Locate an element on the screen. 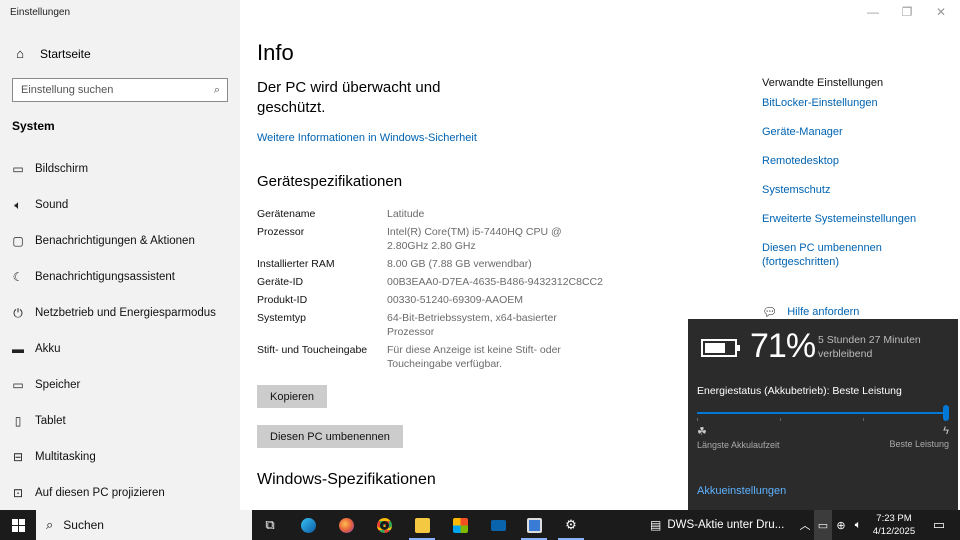  sidebar-item-netzbetrieb: ⏻ Netzbetrieb und Energiesparmodus is located at coordinates (120, 313).